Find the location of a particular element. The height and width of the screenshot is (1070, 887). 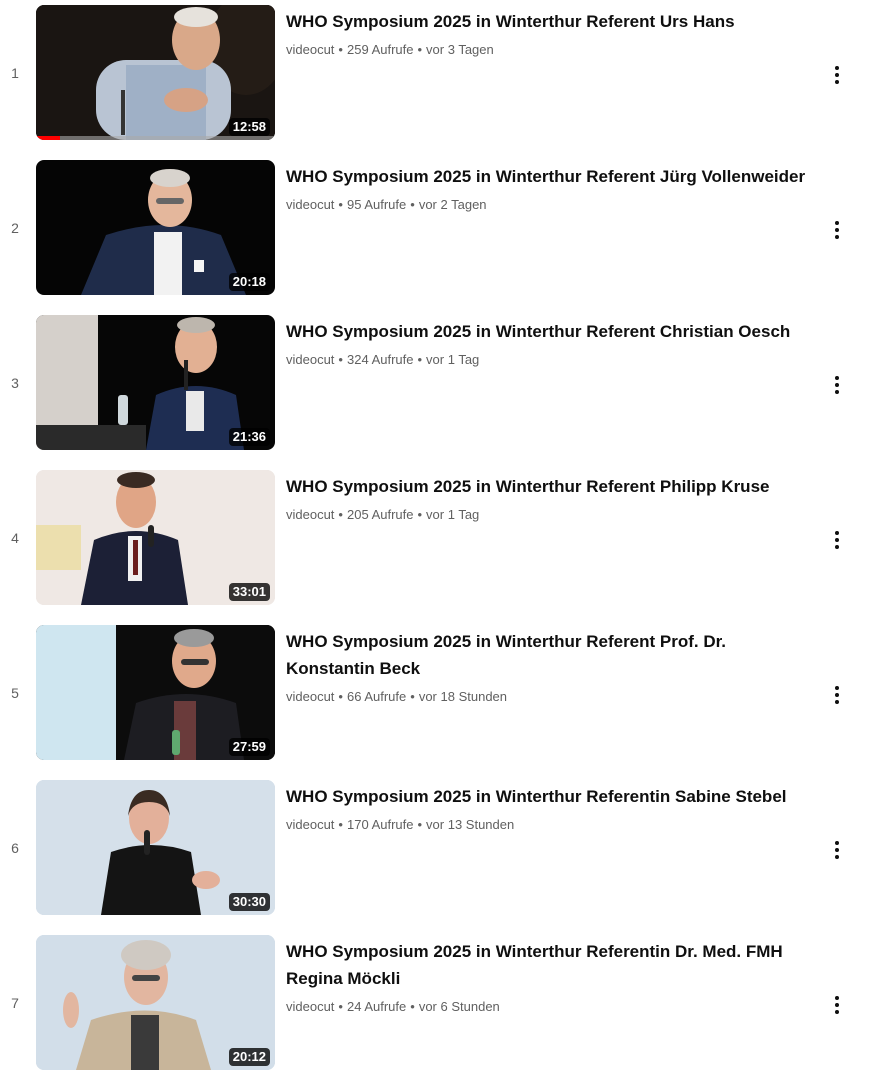

item-index: 5 is located at coordinates (15, 693).